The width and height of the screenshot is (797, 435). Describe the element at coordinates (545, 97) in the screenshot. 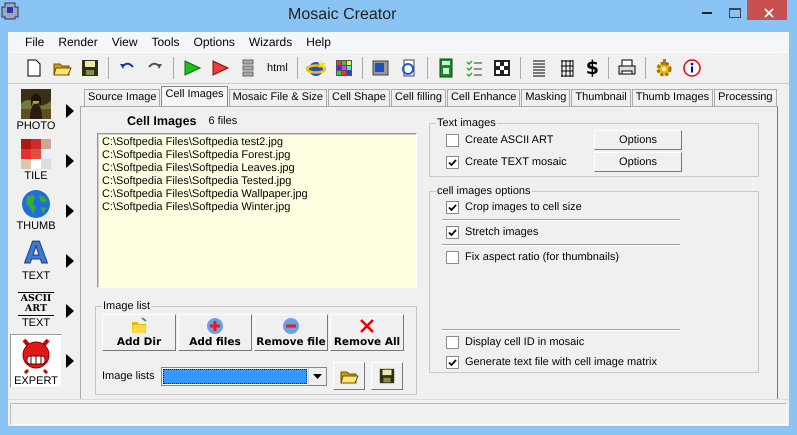

I see `tab: Masking` at that location.